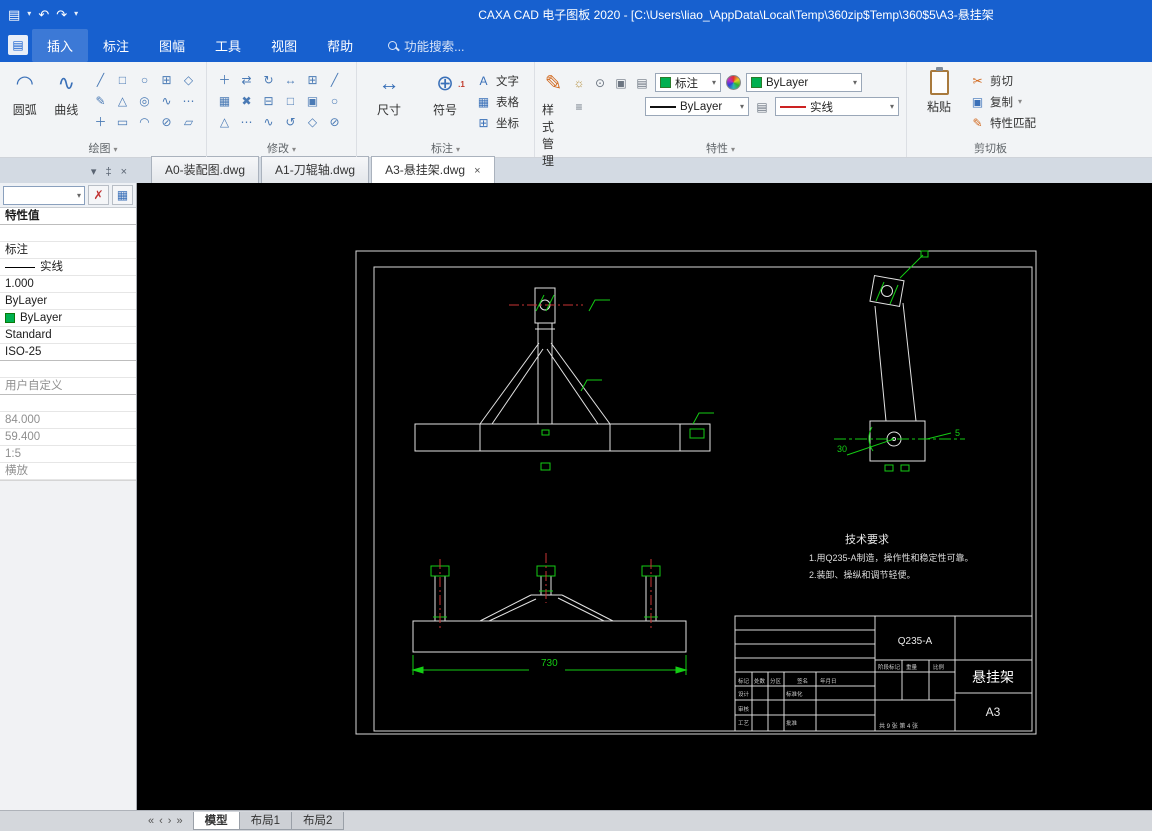 This screenshot has width=1152, height=831. What do you see at coordinates (837, 106) in the screenshot?
I see `linetype-combo: 实线 ▾` at bounding box center [837, 106].